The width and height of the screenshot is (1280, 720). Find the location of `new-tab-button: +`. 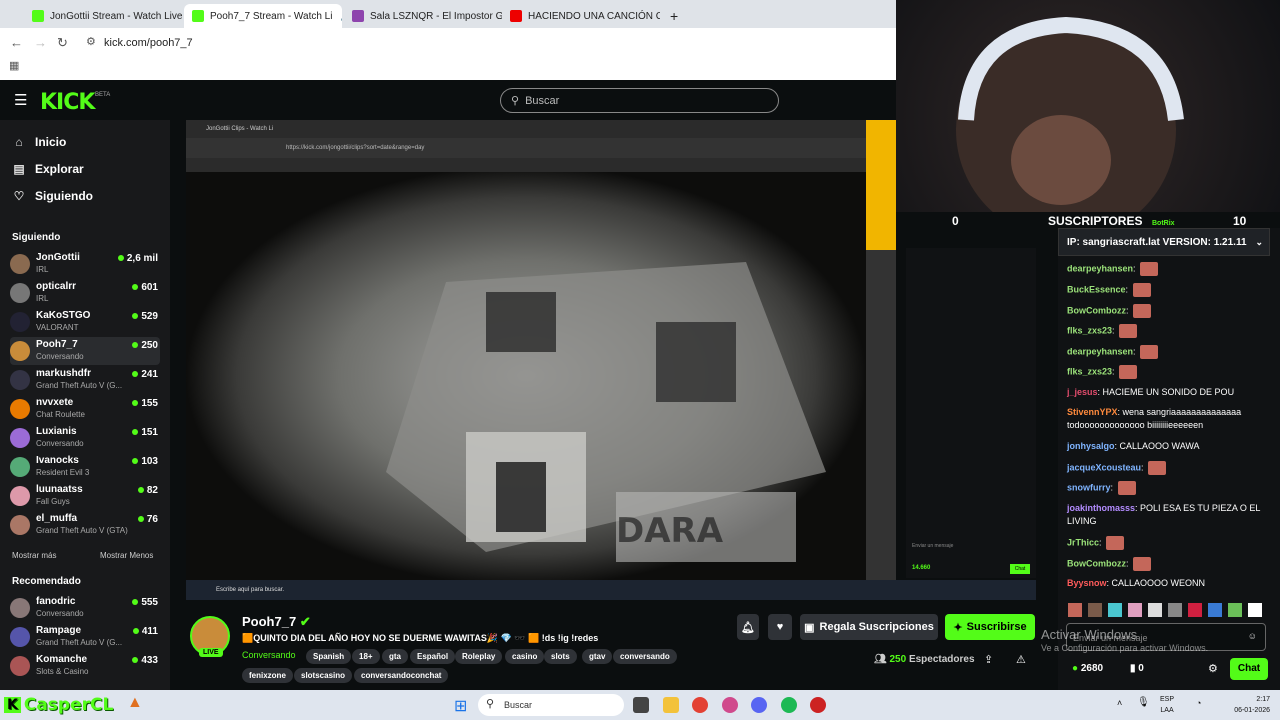

new-tab-button: + is located at coordinates (674, 16).